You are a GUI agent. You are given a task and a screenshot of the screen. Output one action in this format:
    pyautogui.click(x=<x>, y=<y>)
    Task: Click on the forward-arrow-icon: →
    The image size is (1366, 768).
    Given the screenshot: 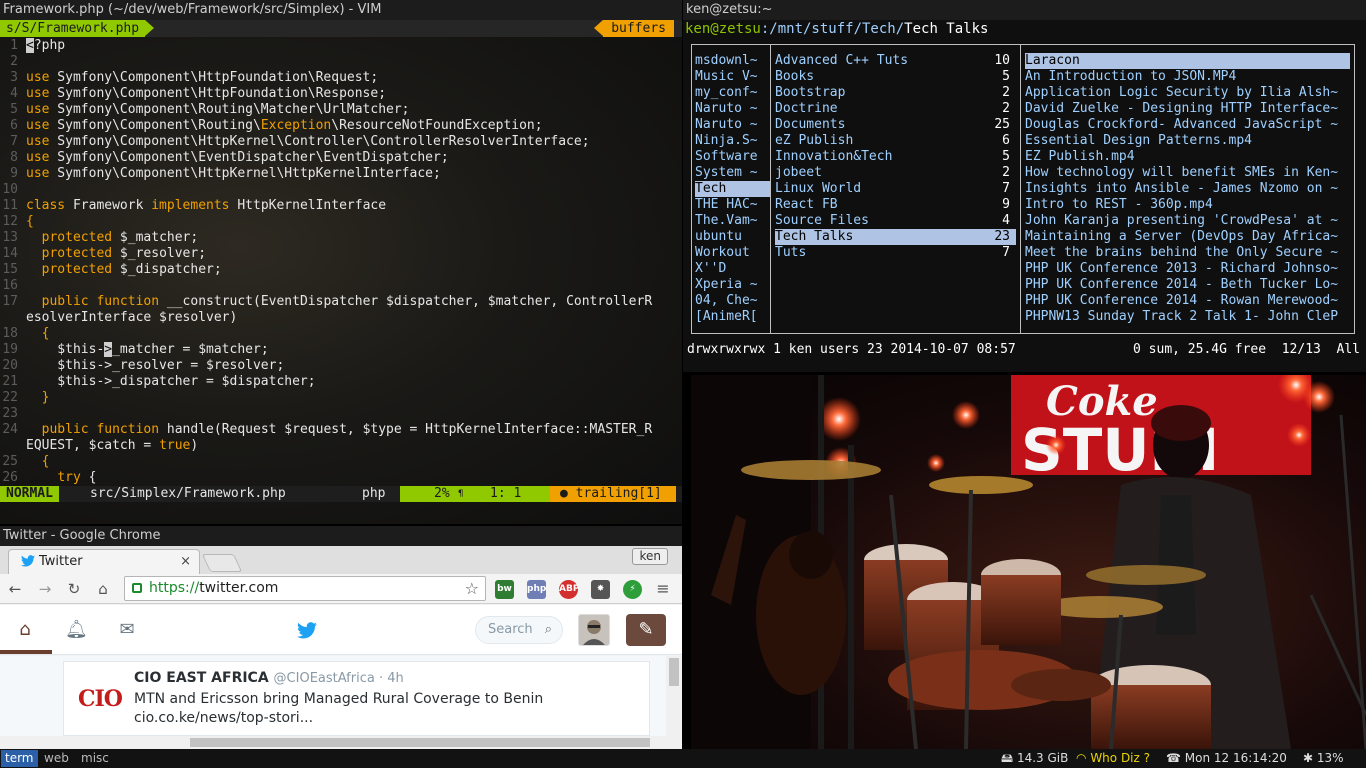 What is the action you would take?
    pyautogui.click(x=45, y=589)
    